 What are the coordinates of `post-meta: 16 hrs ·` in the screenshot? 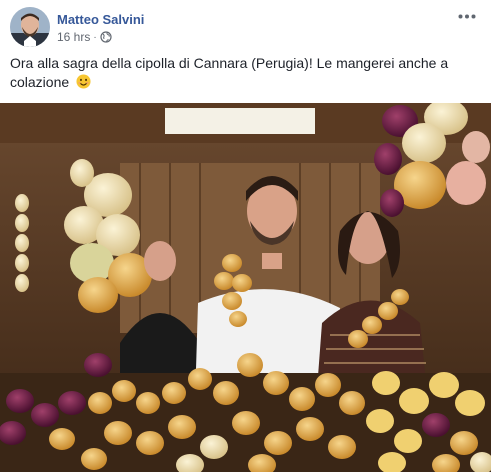 It's located at (84, 37).